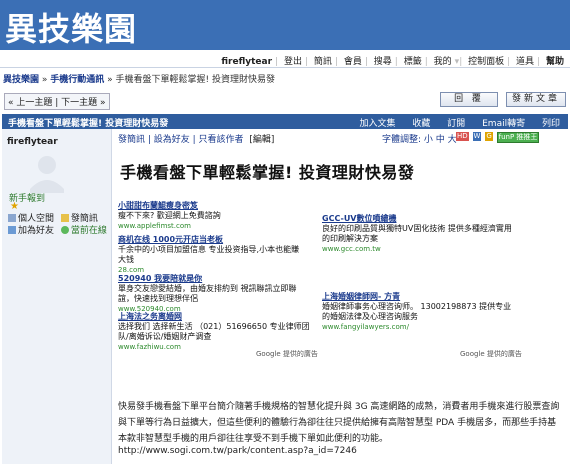 This screenshot has height=464, width=570. What do you see at coordinates (486, 62) in the screenshot?
I see `nav-control-panel: 控制面板` at bounding box center [486, 62].